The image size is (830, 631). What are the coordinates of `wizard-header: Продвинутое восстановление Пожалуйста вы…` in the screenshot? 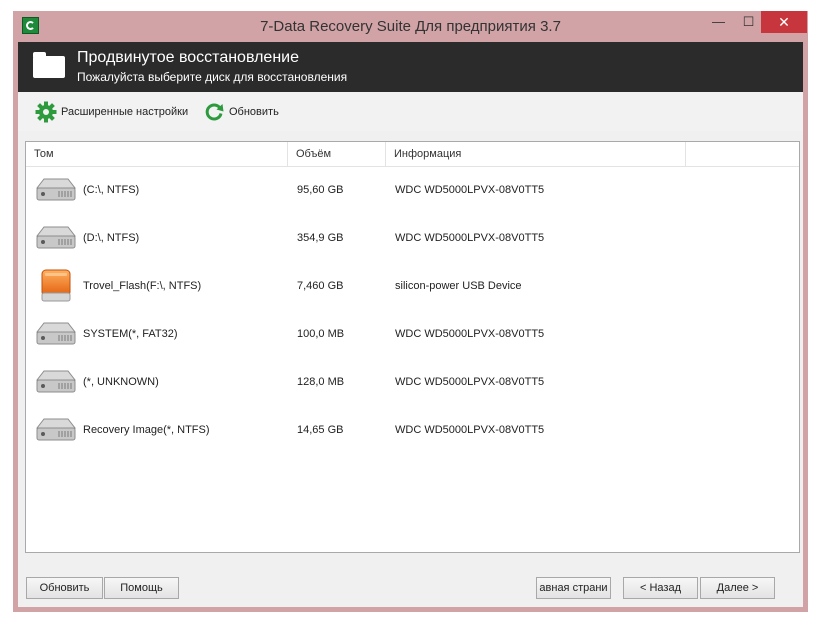 It's located at (410, 67).